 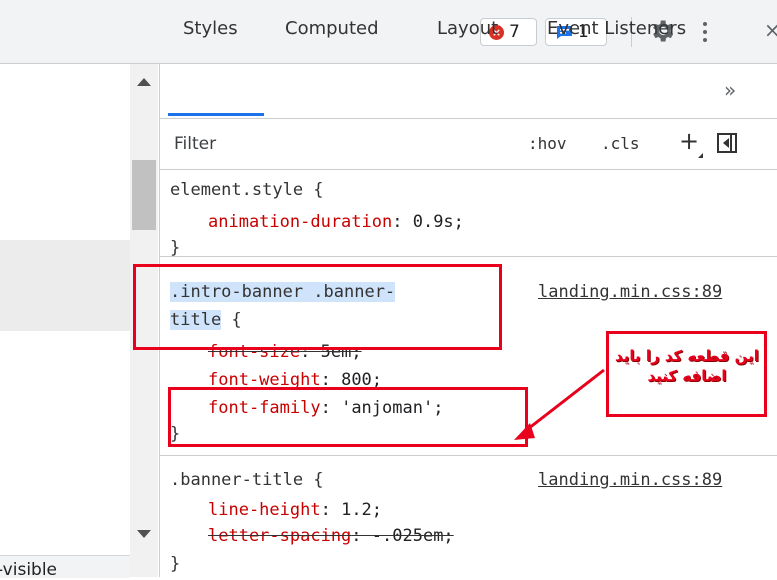 I want to click on annotation-box-declaration, so click(x=348, y=417).